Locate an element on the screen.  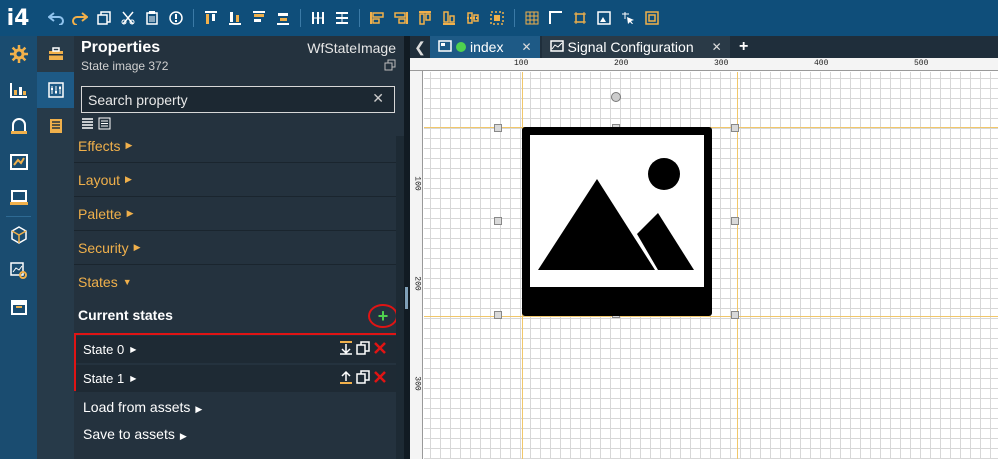
undo-icon is located at coordinates (56, 18).